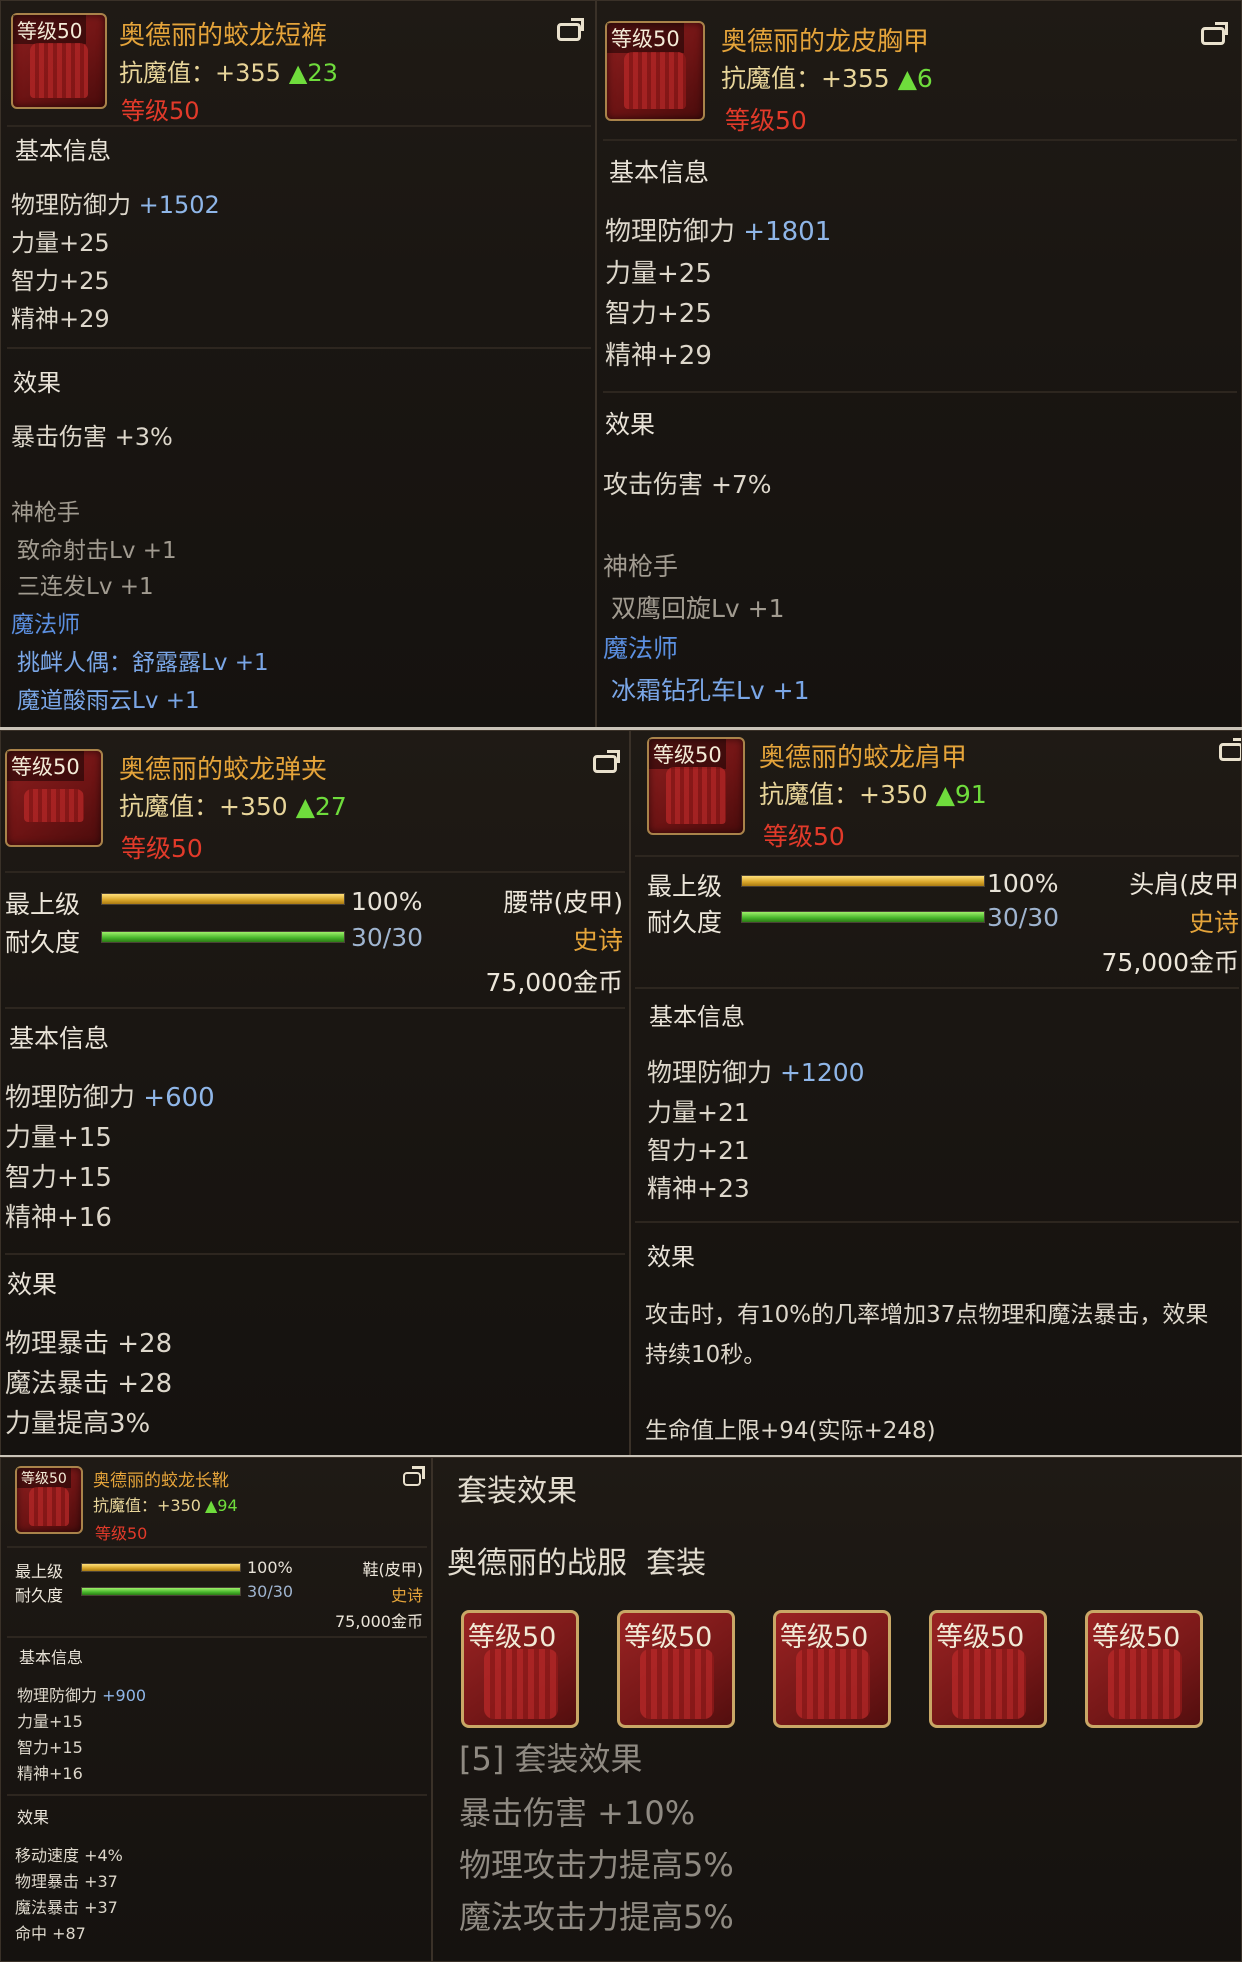 This screenshot has width=1242, height=1962. I want to click on shoulder-graphic, so click(696, 795).